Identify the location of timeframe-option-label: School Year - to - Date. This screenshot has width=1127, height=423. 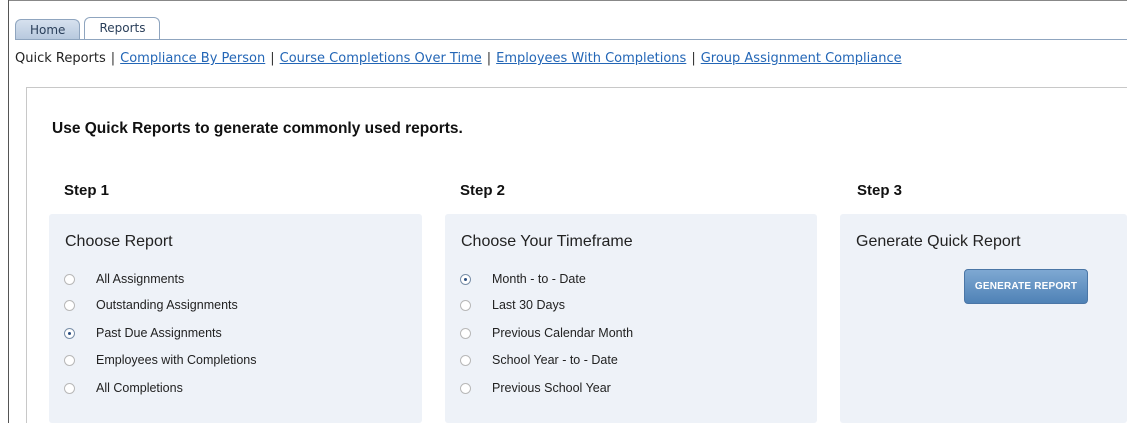
(555, 360).